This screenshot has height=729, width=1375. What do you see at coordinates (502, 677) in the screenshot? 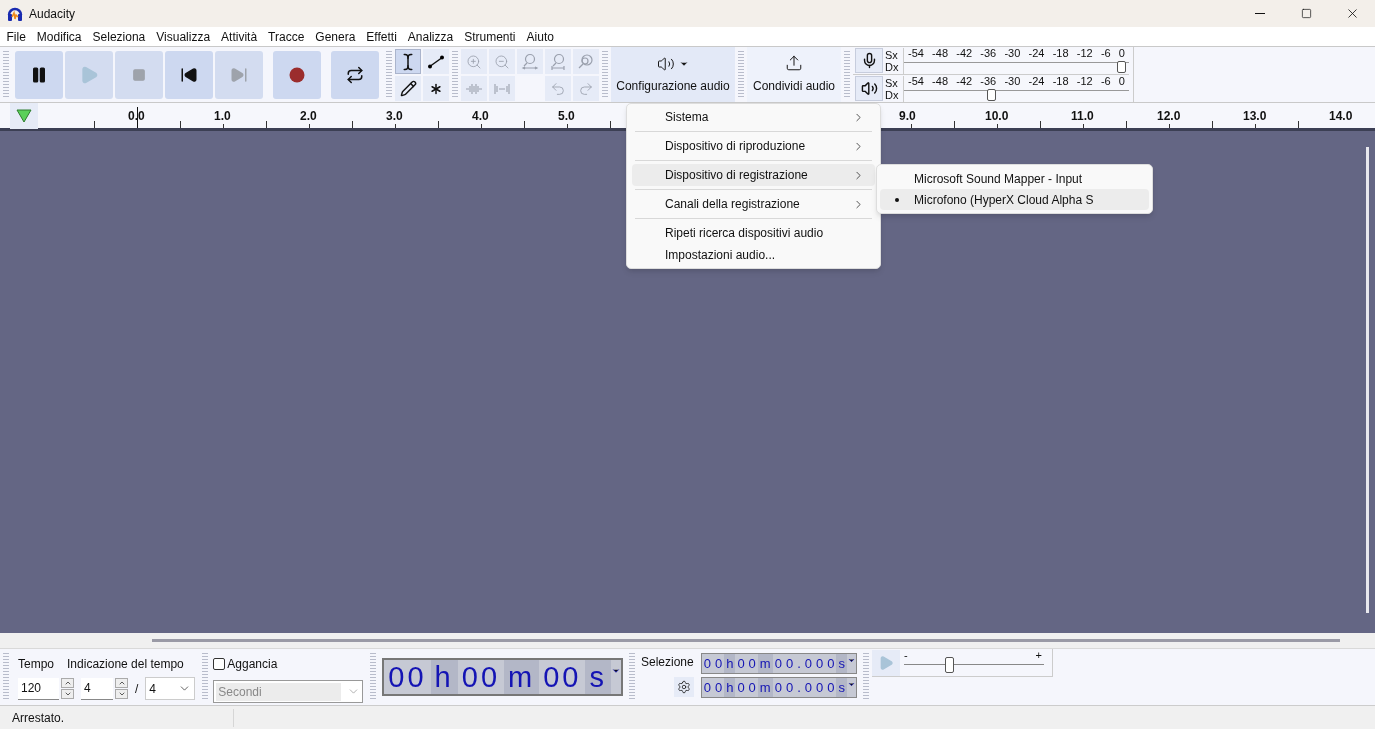
I see `time-display: 00 h 00 m 00 s` at bounding box center [502, 677].